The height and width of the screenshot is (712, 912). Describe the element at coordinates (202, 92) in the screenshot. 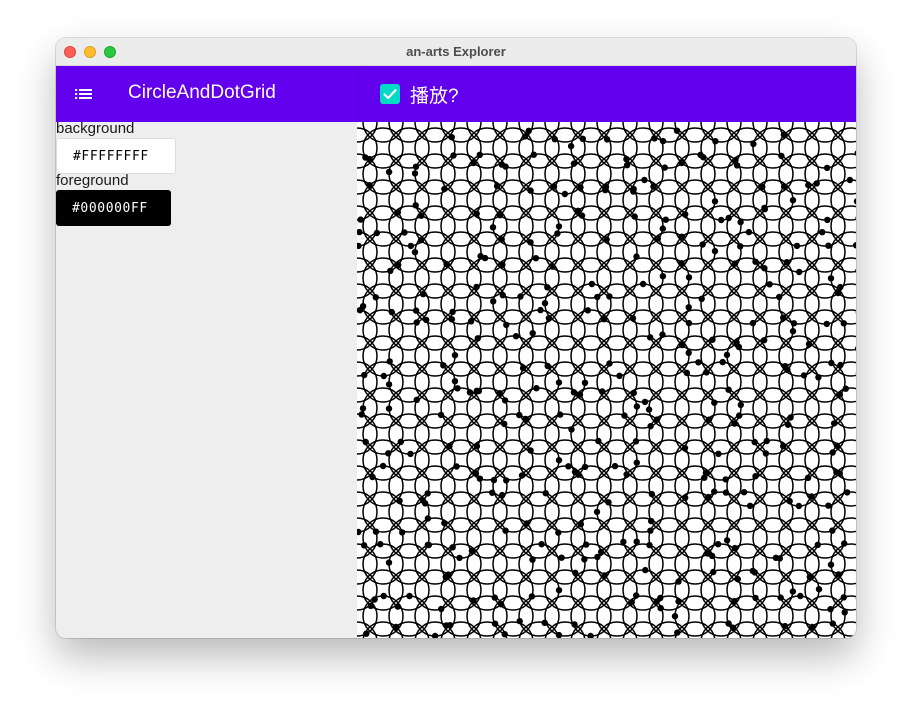

I see `page-title: CircleAndDotGrid` at that location.